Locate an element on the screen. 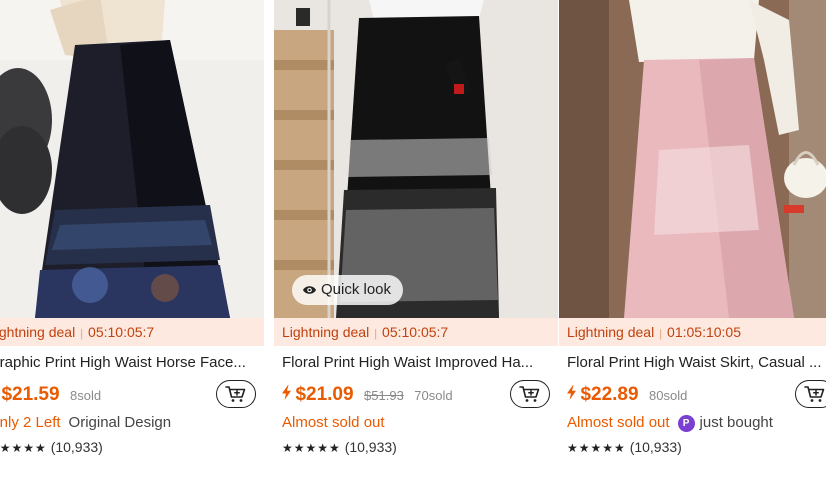 The image size is (826, 499). stock-status: Only 2 Left Original Design is located at coordinates (128, 422).